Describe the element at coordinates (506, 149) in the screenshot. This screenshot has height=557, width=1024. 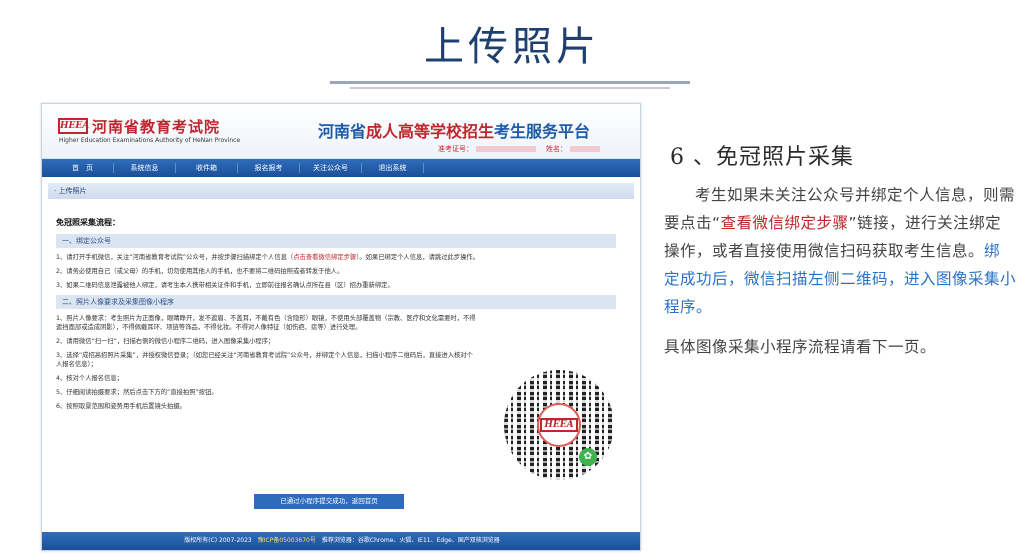
I see `exam-id-redacted` at that location.